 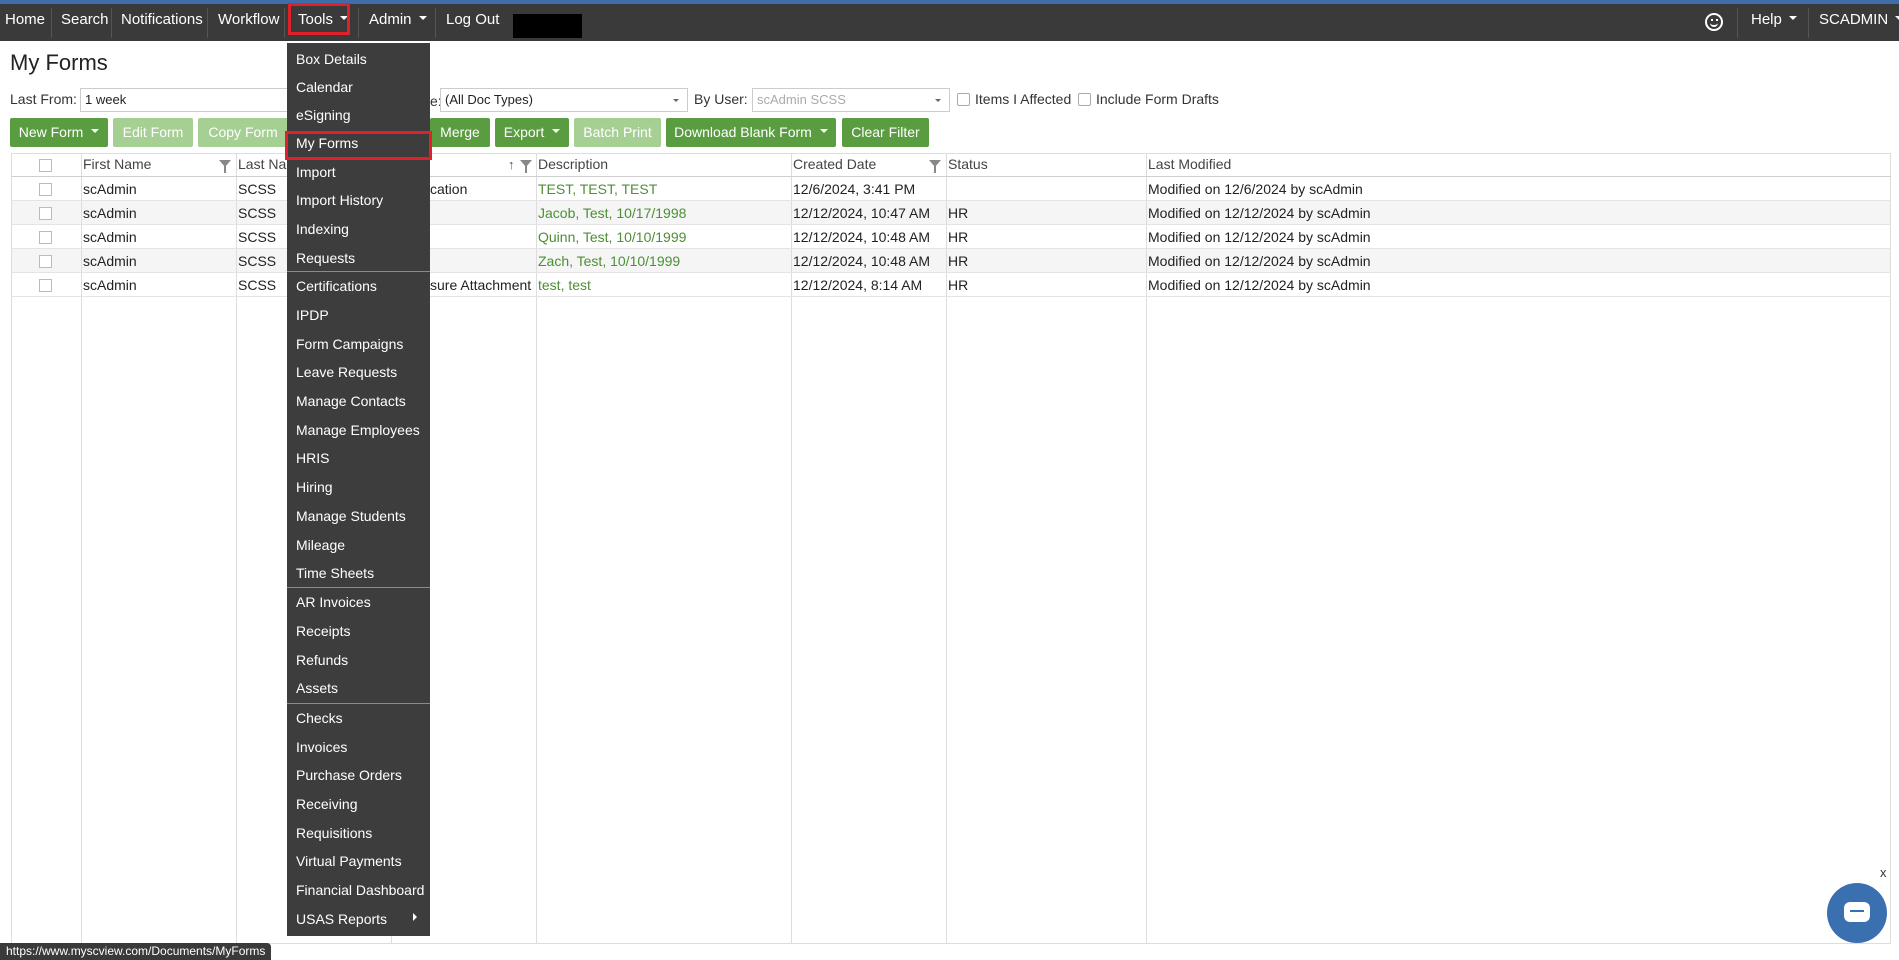 What do you see at coordinates (325, 258) in the screenshot?
I see `menu-item-requests: Requests` at bounding box center [325, 258].